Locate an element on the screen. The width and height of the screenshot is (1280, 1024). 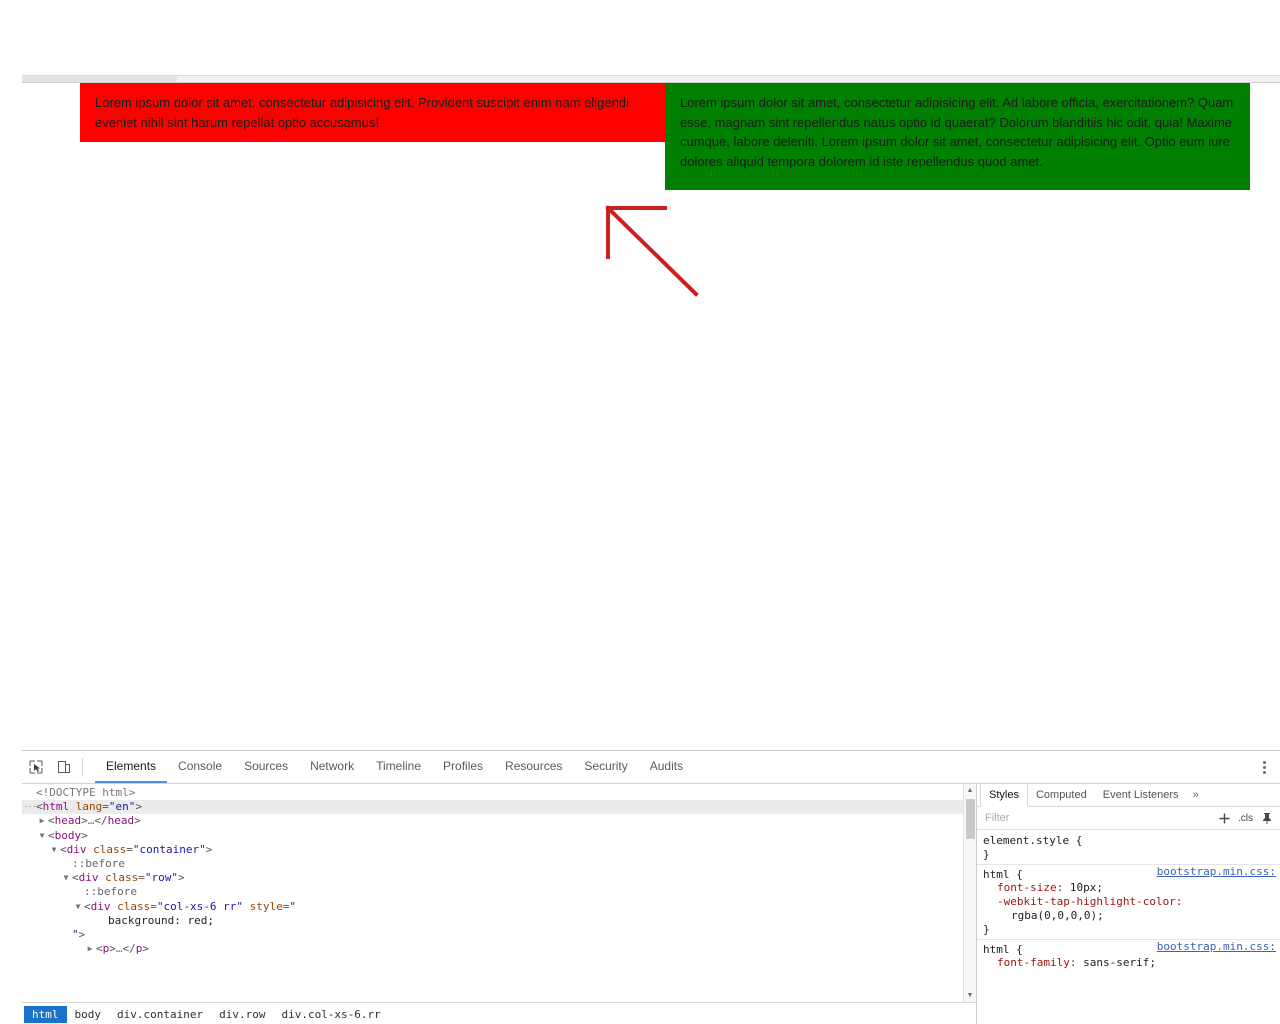
inspect-element-icon is located at coordinates (36, 767).